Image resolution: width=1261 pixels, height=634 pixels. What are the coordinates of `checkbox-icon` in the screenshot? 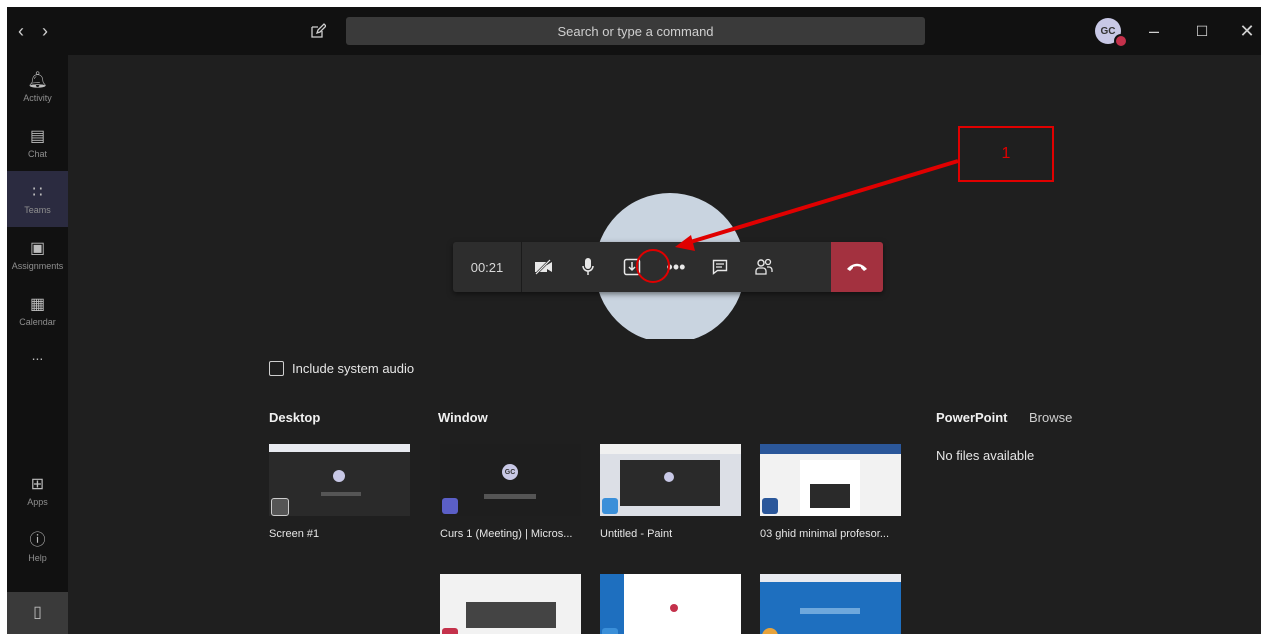 It's located at (276, 368).